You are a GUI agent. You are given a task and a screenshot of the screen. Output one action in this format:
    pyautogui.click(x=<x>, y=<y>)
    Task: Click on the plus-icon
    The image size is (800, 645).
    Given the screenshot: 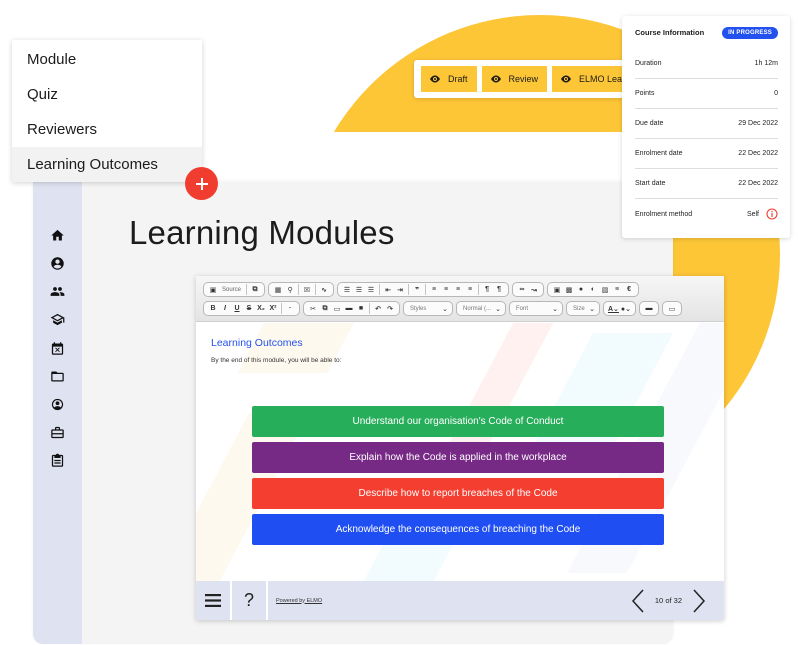 What is the action you would take?
    pyautogui.click(x=201, y=183)
    